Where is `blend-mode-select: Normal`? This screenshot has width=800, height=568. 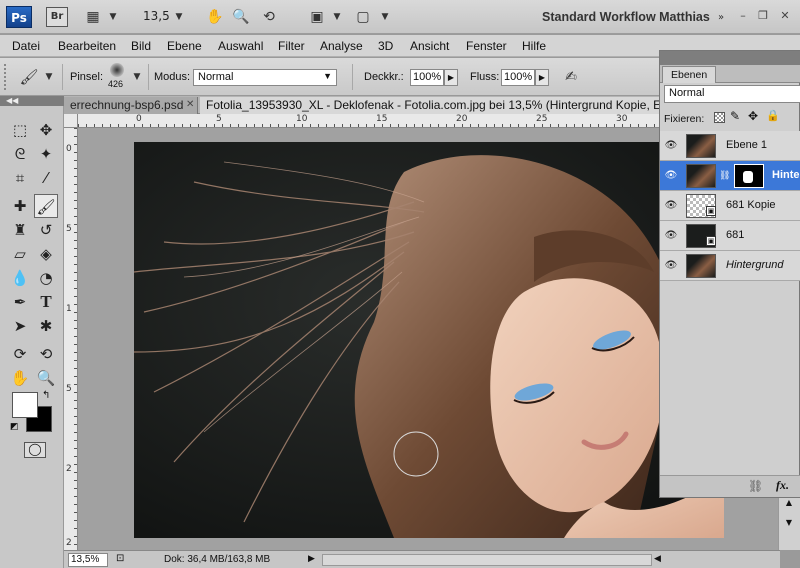
blend-mode-select: Normal is located at coordinates (732, 94).